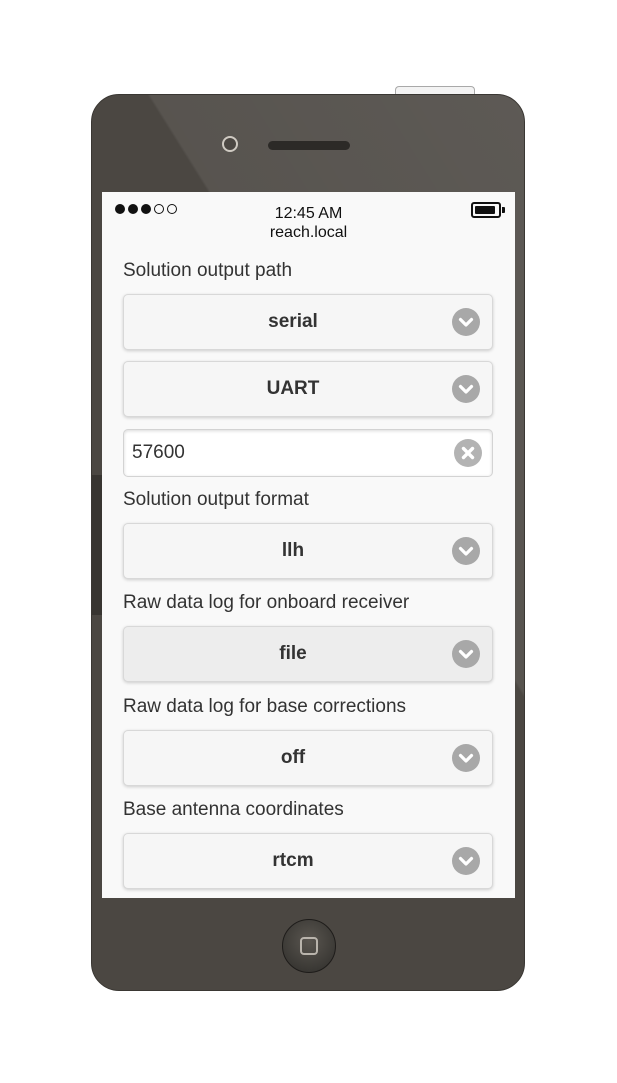 Image resolution: width=617 pixels, height=1083 pixels. What do you see at coordinates (293, 860) in the screenshot?
I see `base-antenna-value: rtcm` at bounding box center [293, 860].